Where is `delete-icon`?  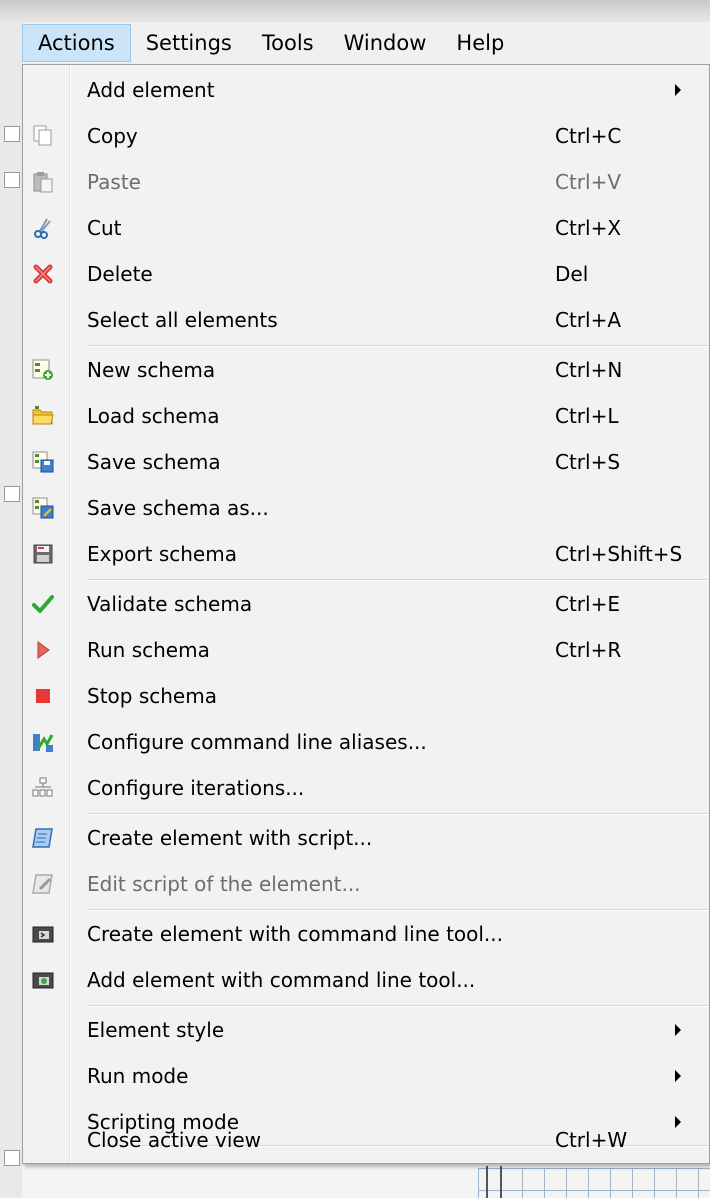 delete-icon is located at coordinates (43, 274).